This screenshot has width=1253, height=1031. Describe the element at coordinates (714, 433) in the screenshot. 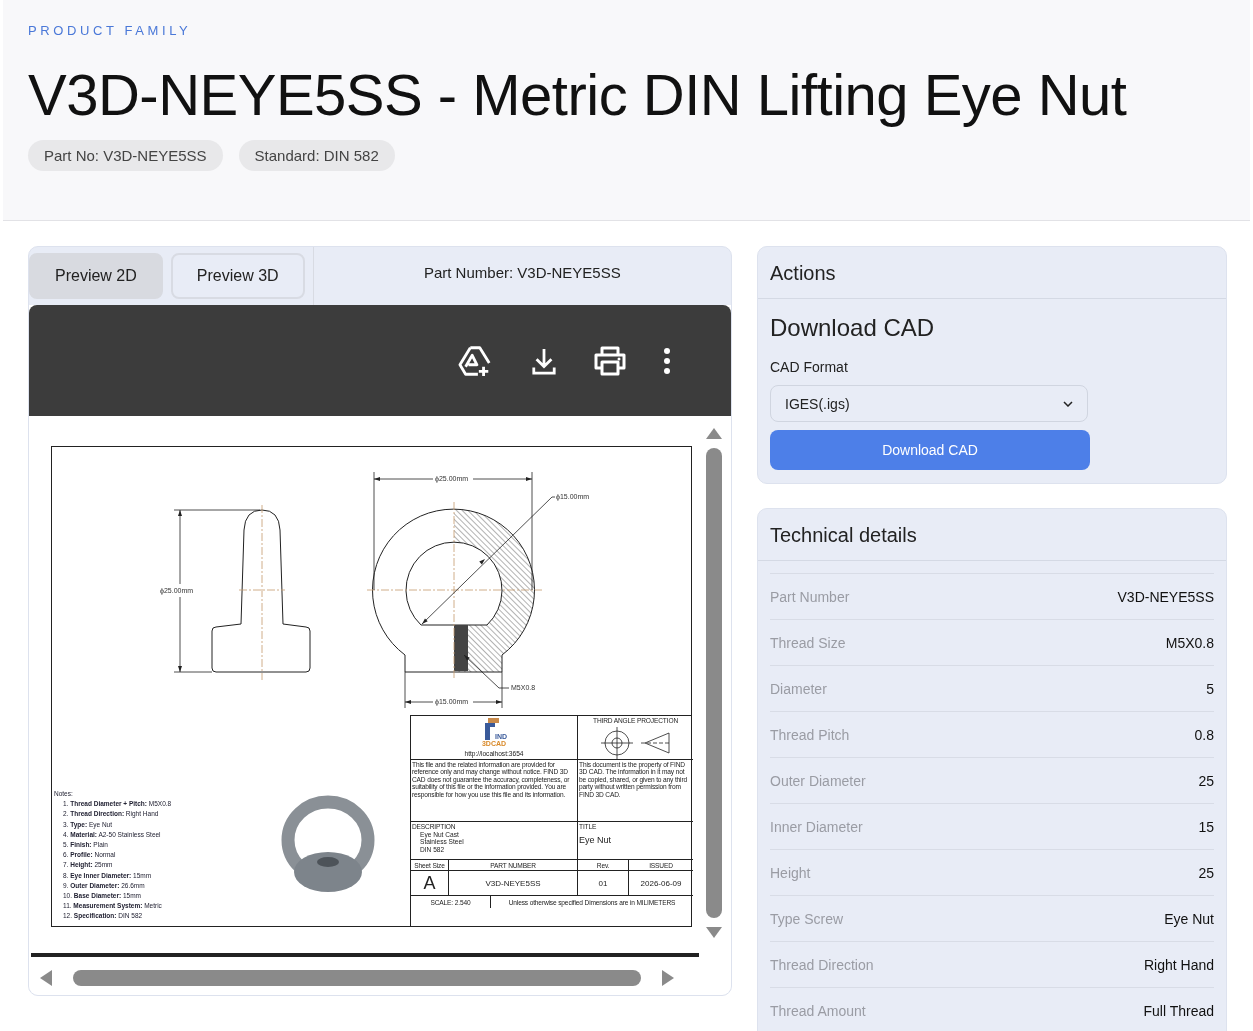

I see `scroll-up-arrow-icon` at that location.